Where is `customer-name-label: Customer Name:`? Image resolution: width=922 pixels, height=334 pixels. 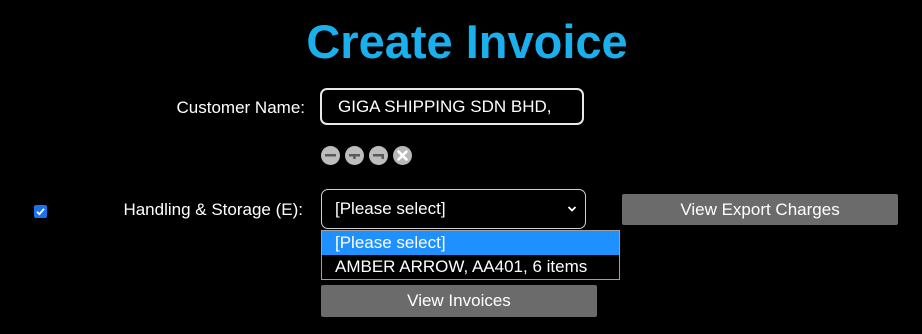
customer-name-label: Customer Name: is located at coordinates (240, 107).